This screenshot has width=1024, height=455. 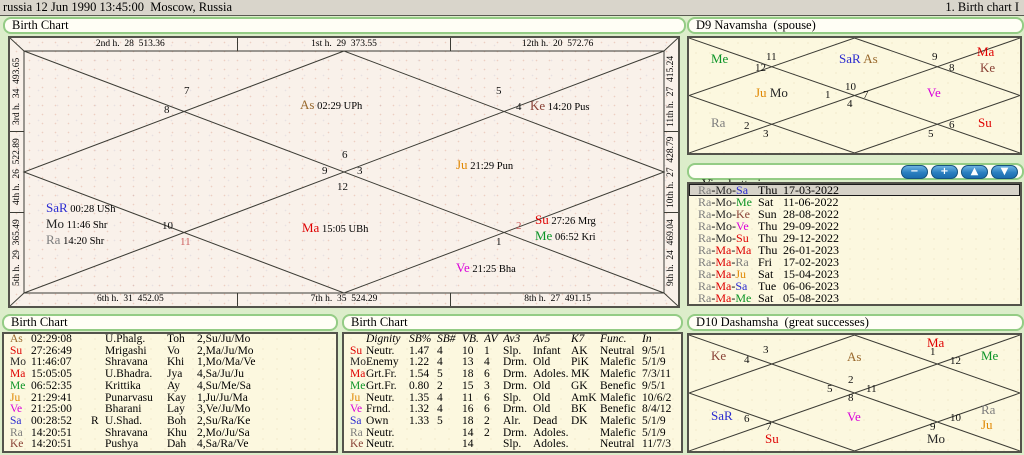 I want to click on table-cell: AmK, so click(x=584, y=398).